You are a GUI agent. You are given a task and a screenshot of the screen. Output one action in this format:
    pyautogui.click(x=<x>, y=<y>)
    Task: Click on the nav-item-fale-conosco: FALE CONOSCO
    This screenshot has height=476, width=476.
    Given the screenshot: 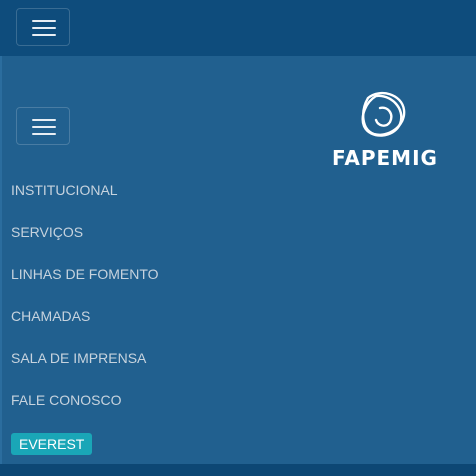 What is the action you would take?
    pyautogui.click(x=66, y=400)
    